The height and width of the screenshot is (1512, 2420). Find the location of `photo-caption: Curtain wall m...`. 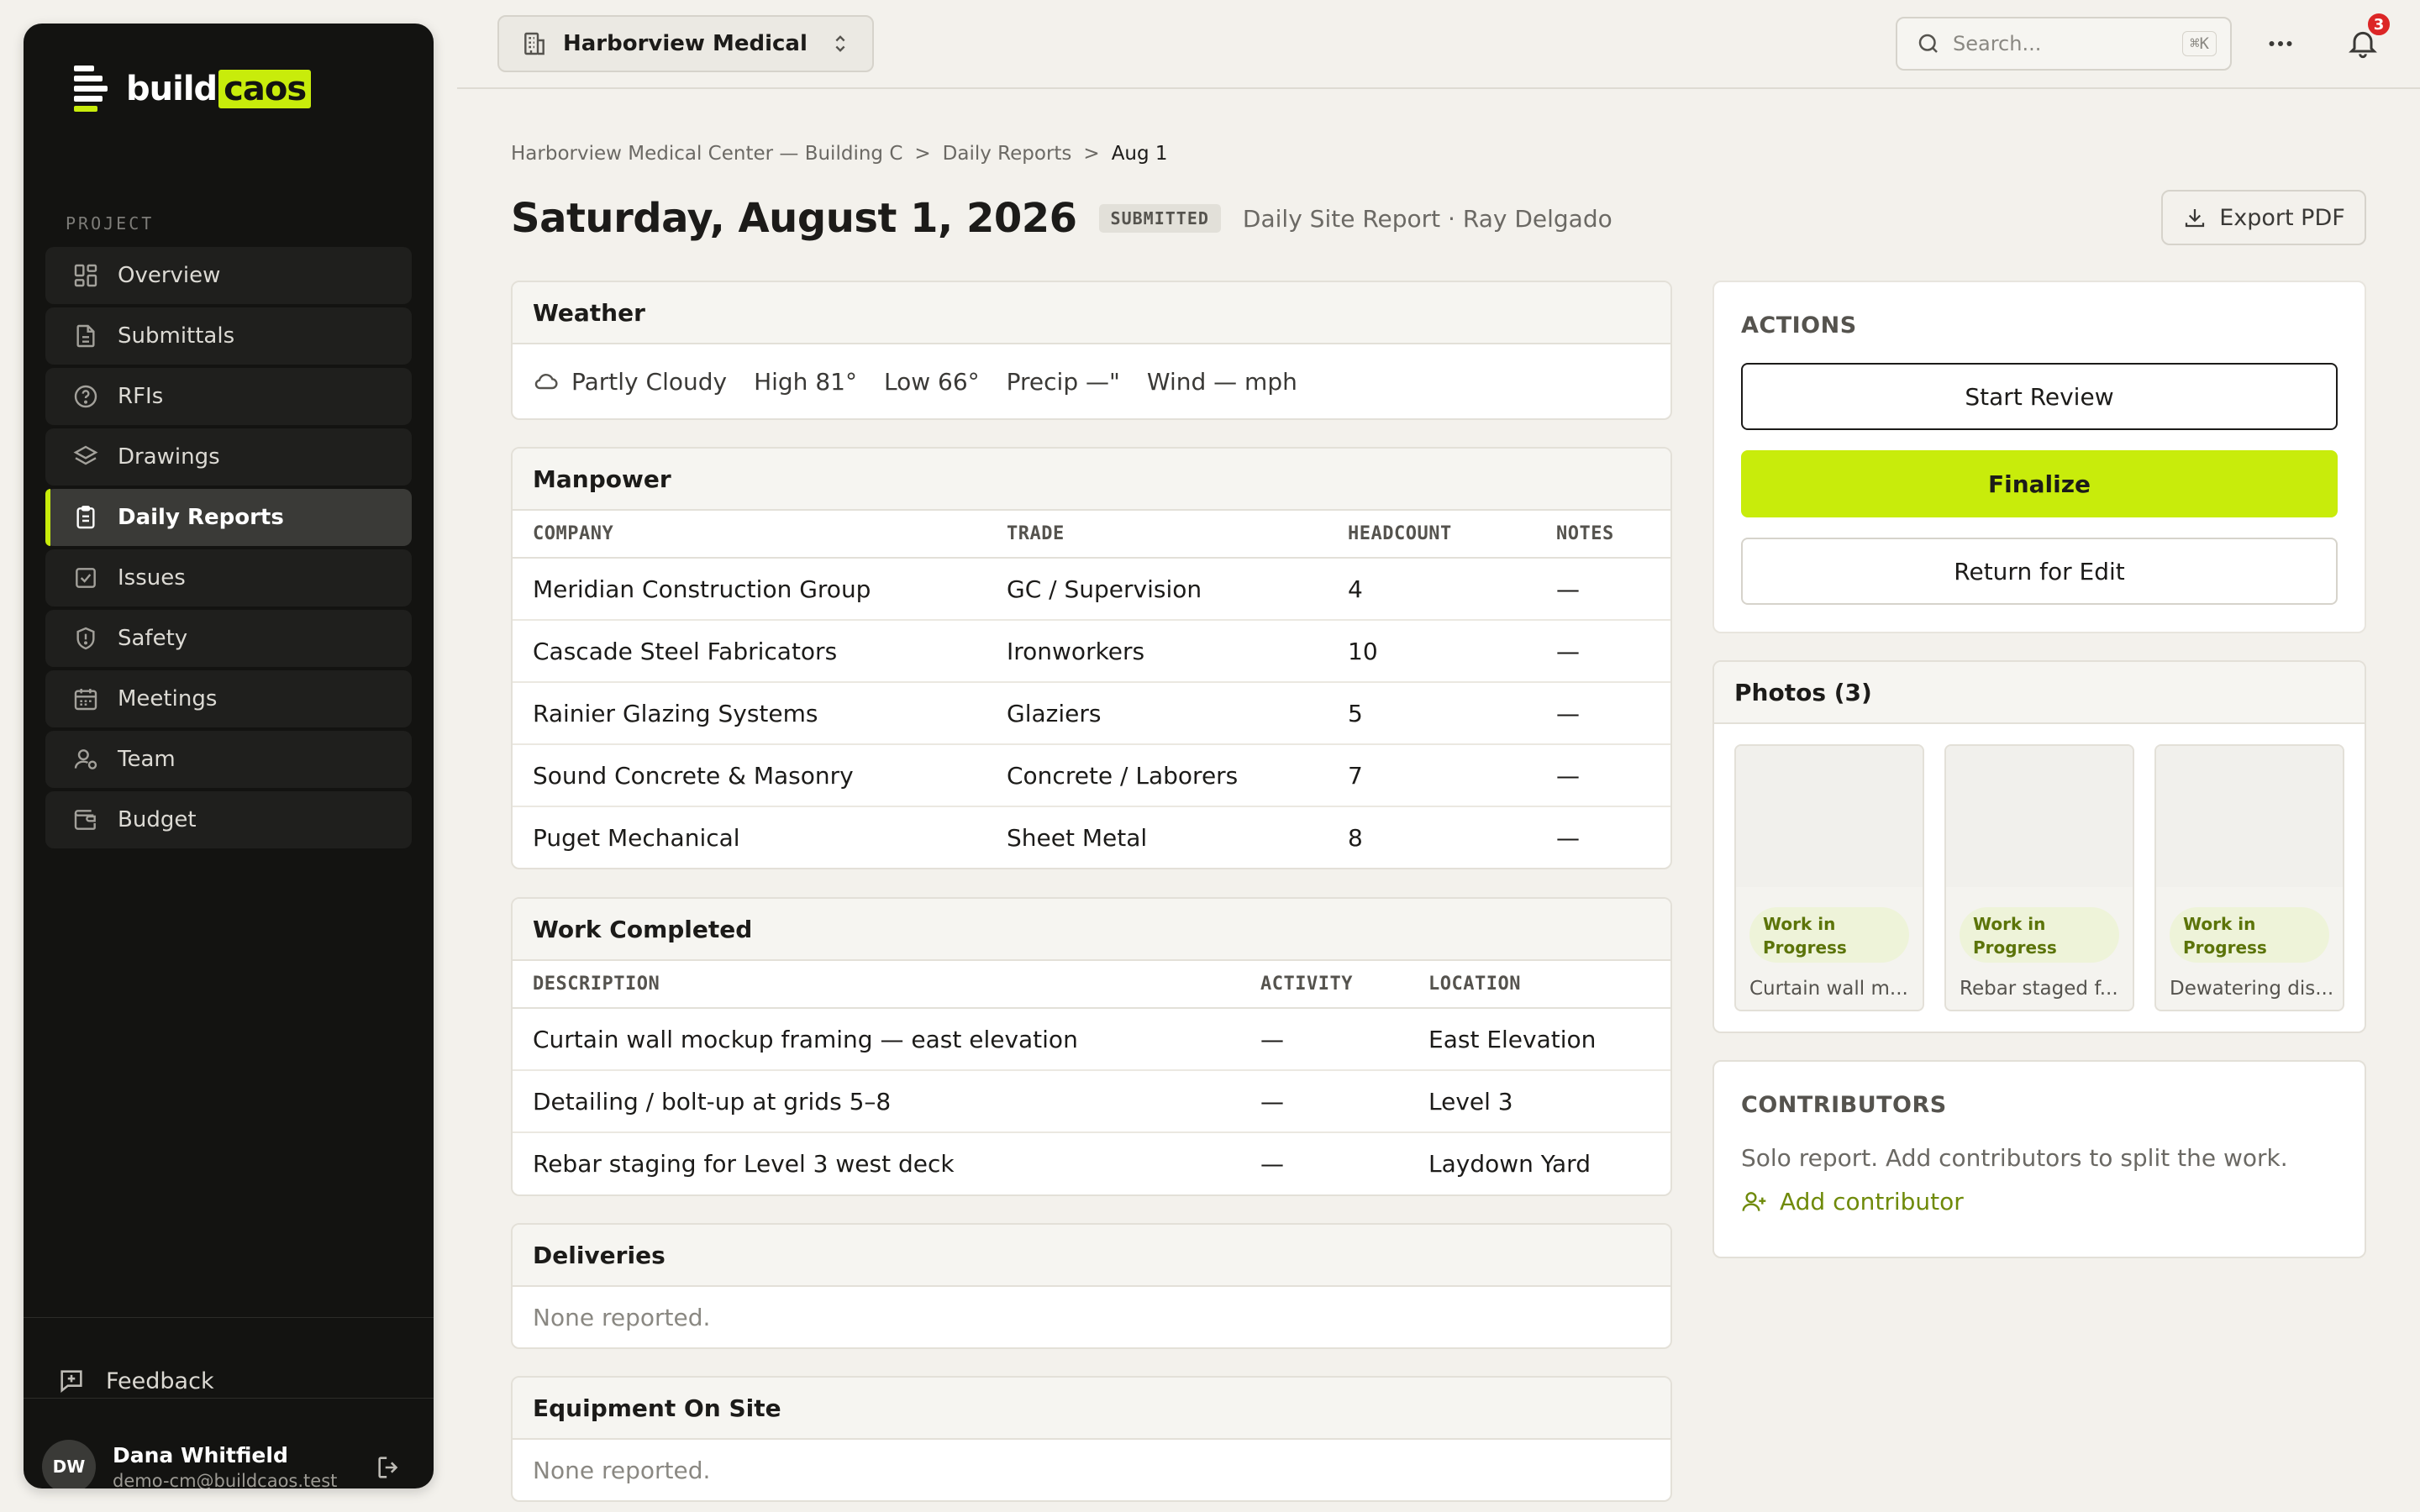

photo-caption: Curtain wall m... is located at coordinates (1828, 989).